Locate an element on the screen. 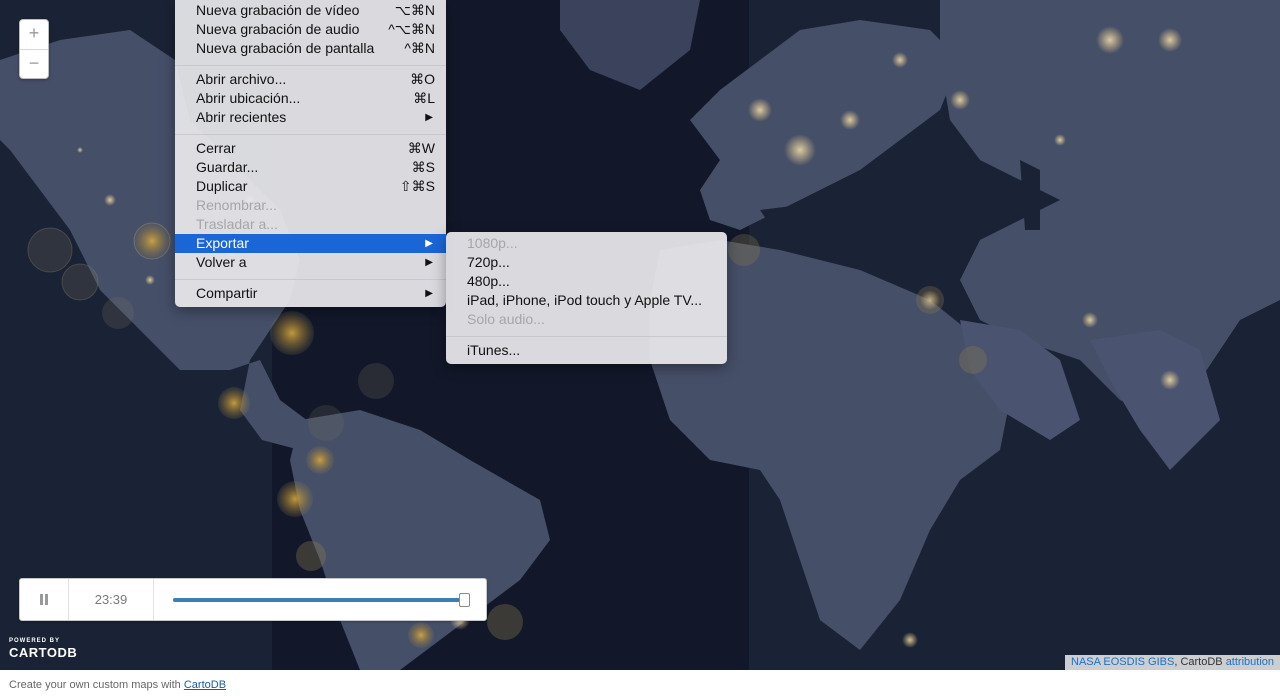 This screenshot has height=700, width=1280. pause-icon is located at coordinates (41, 599).